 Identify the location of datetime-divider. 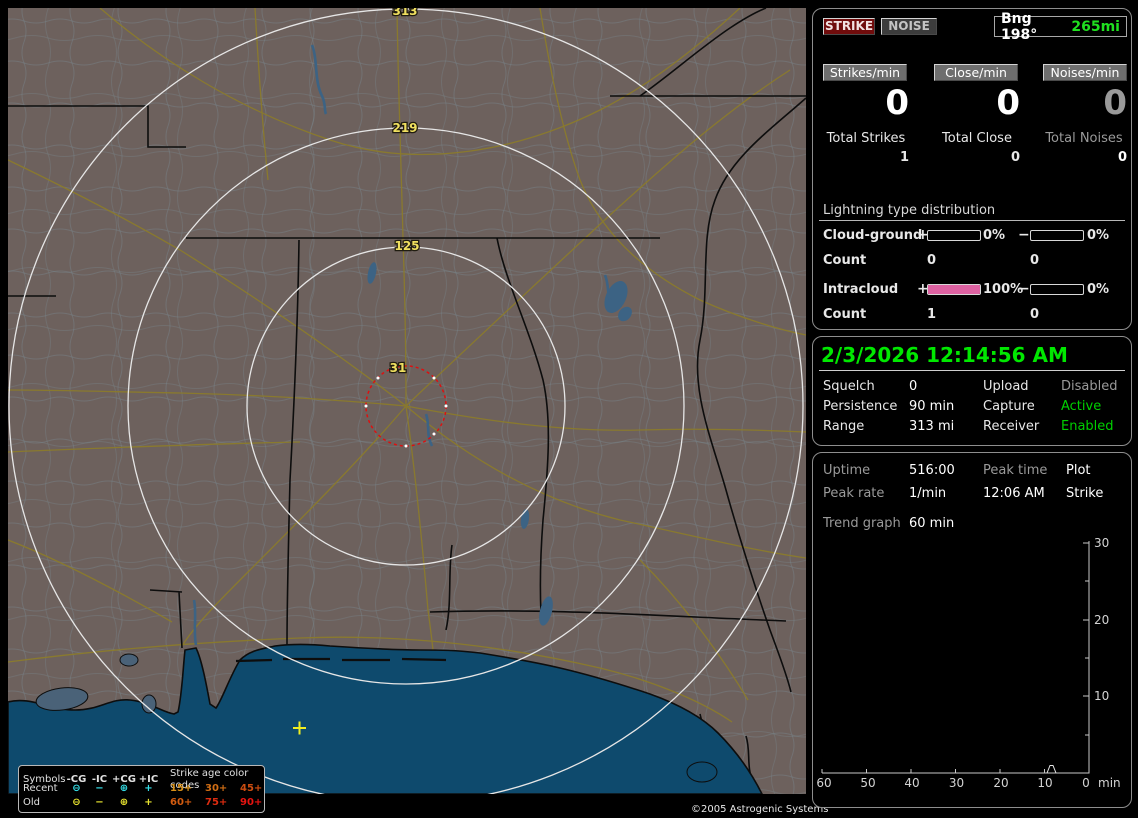
(972, 370).